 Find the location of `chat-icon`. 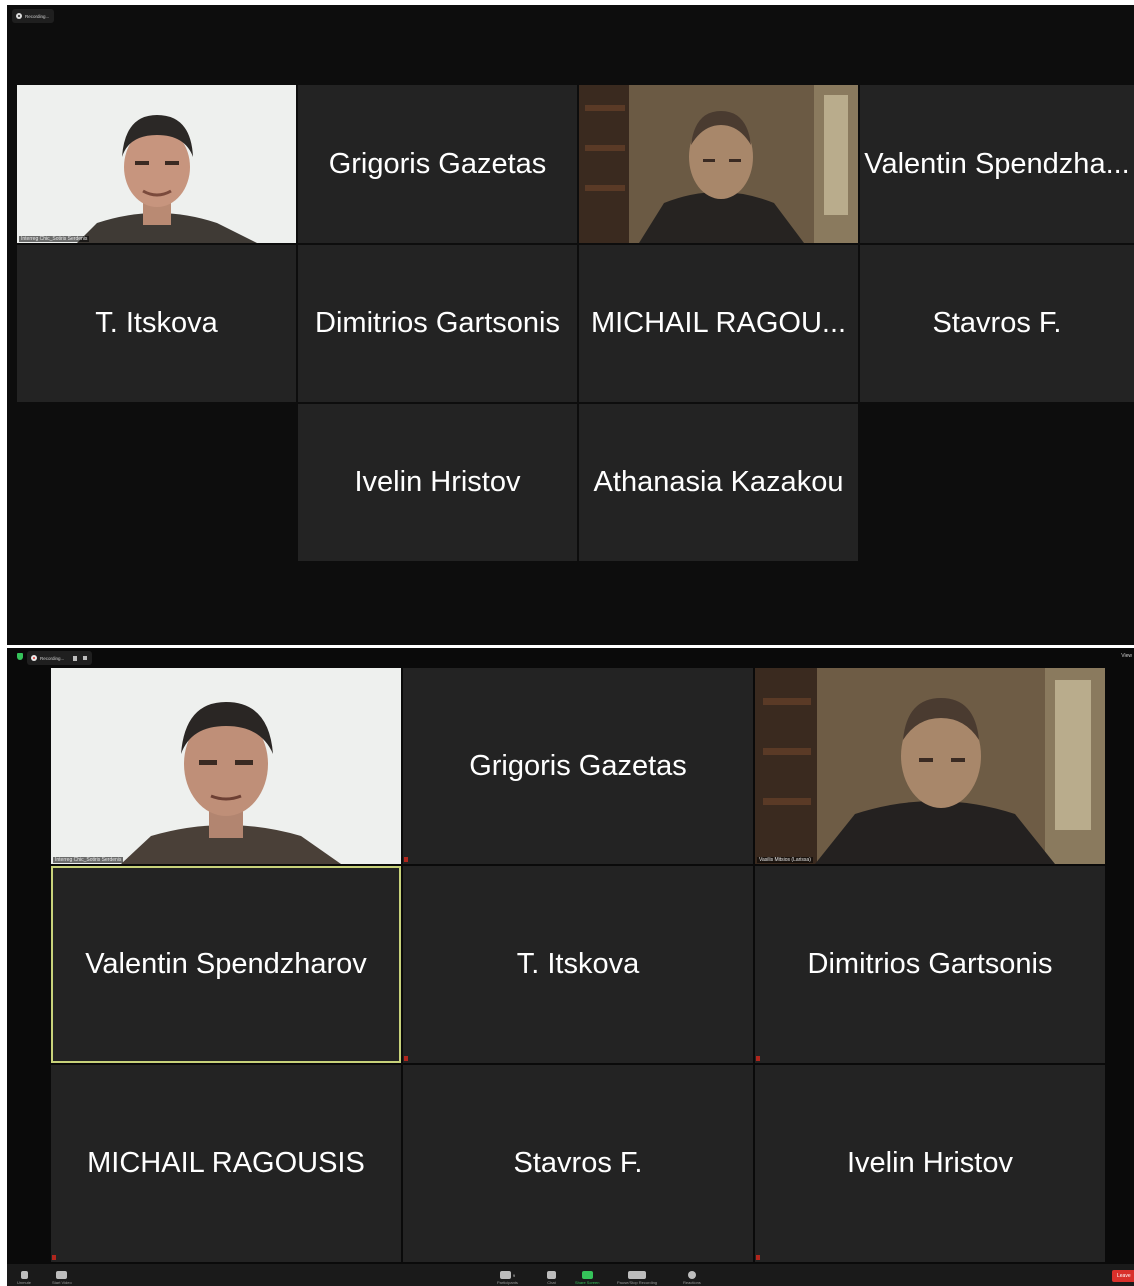

chat-icon is located at coordinates (551, 1275).